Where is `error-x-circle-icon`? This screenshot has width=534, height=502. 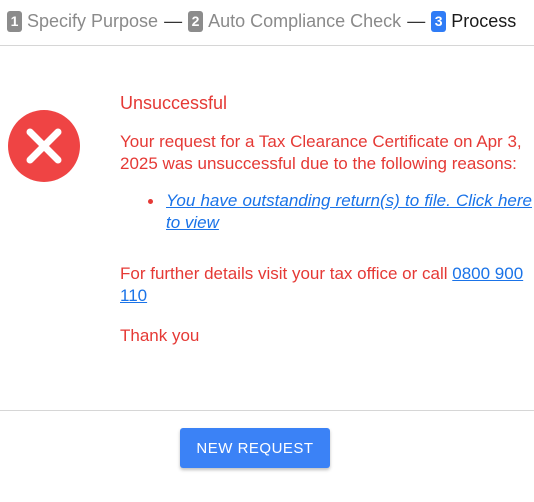 error-x-circle-icon is located at coordinates (44, 146).